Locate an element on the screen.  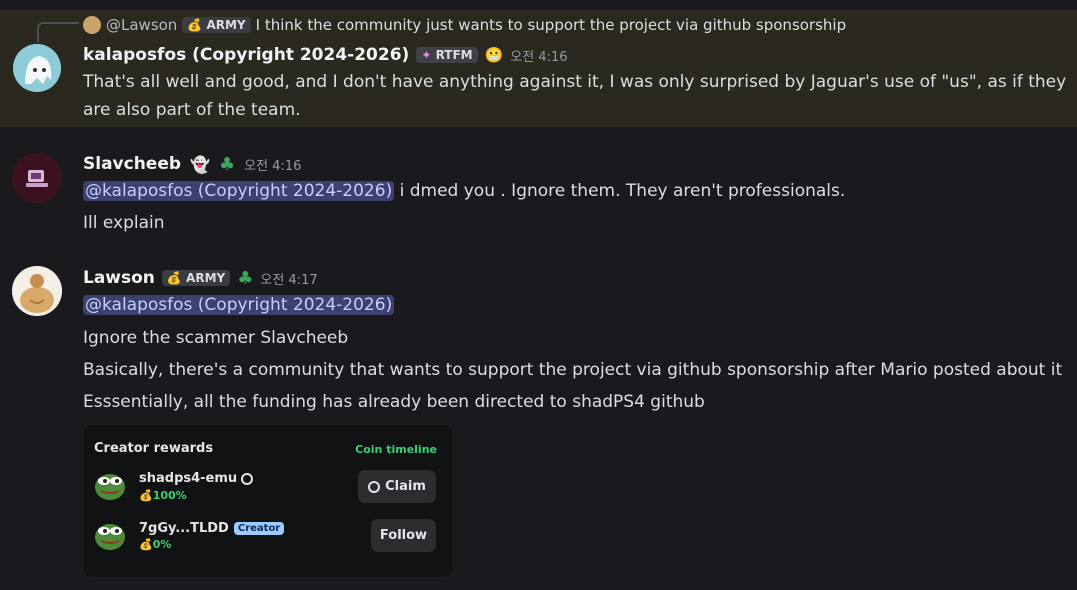
rtfm-badge-label: RTFM is located at coordinates (454, 55).